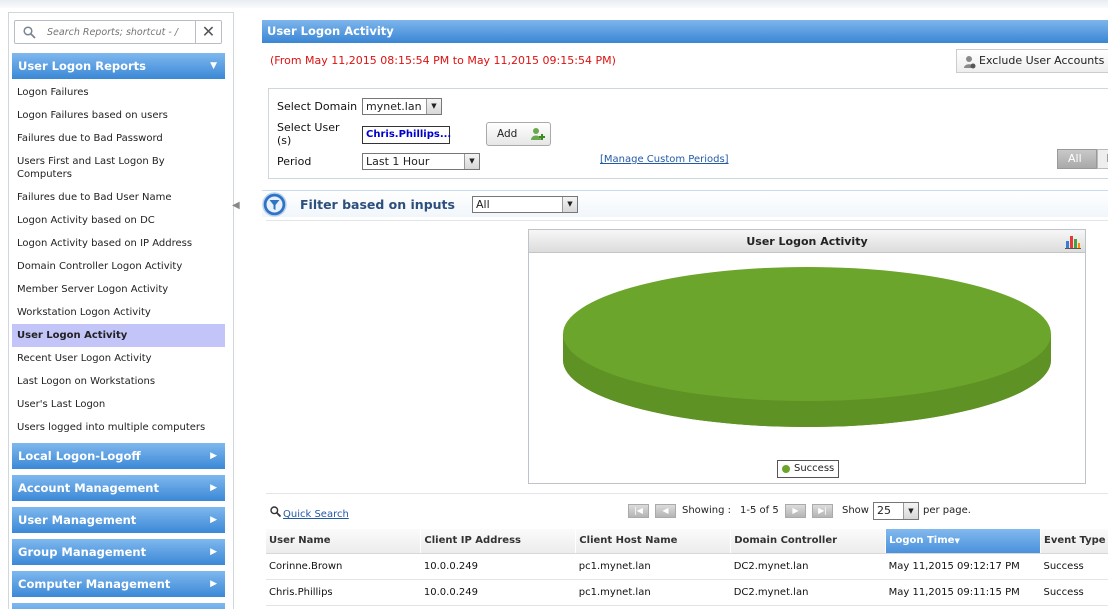 The height and width of the screenshot is (609, 1108). What do you see at coordinates (653, 541) in the screenshot?
I see `column-header-client-host: Client Host Name` at bounding box center [653, 541].